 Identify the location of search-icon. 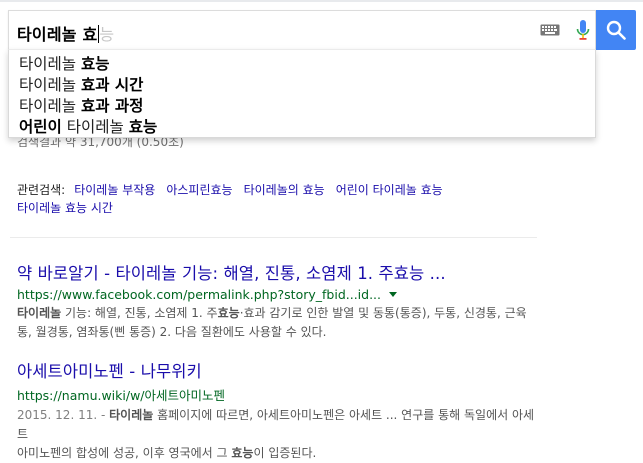
(616, 30).